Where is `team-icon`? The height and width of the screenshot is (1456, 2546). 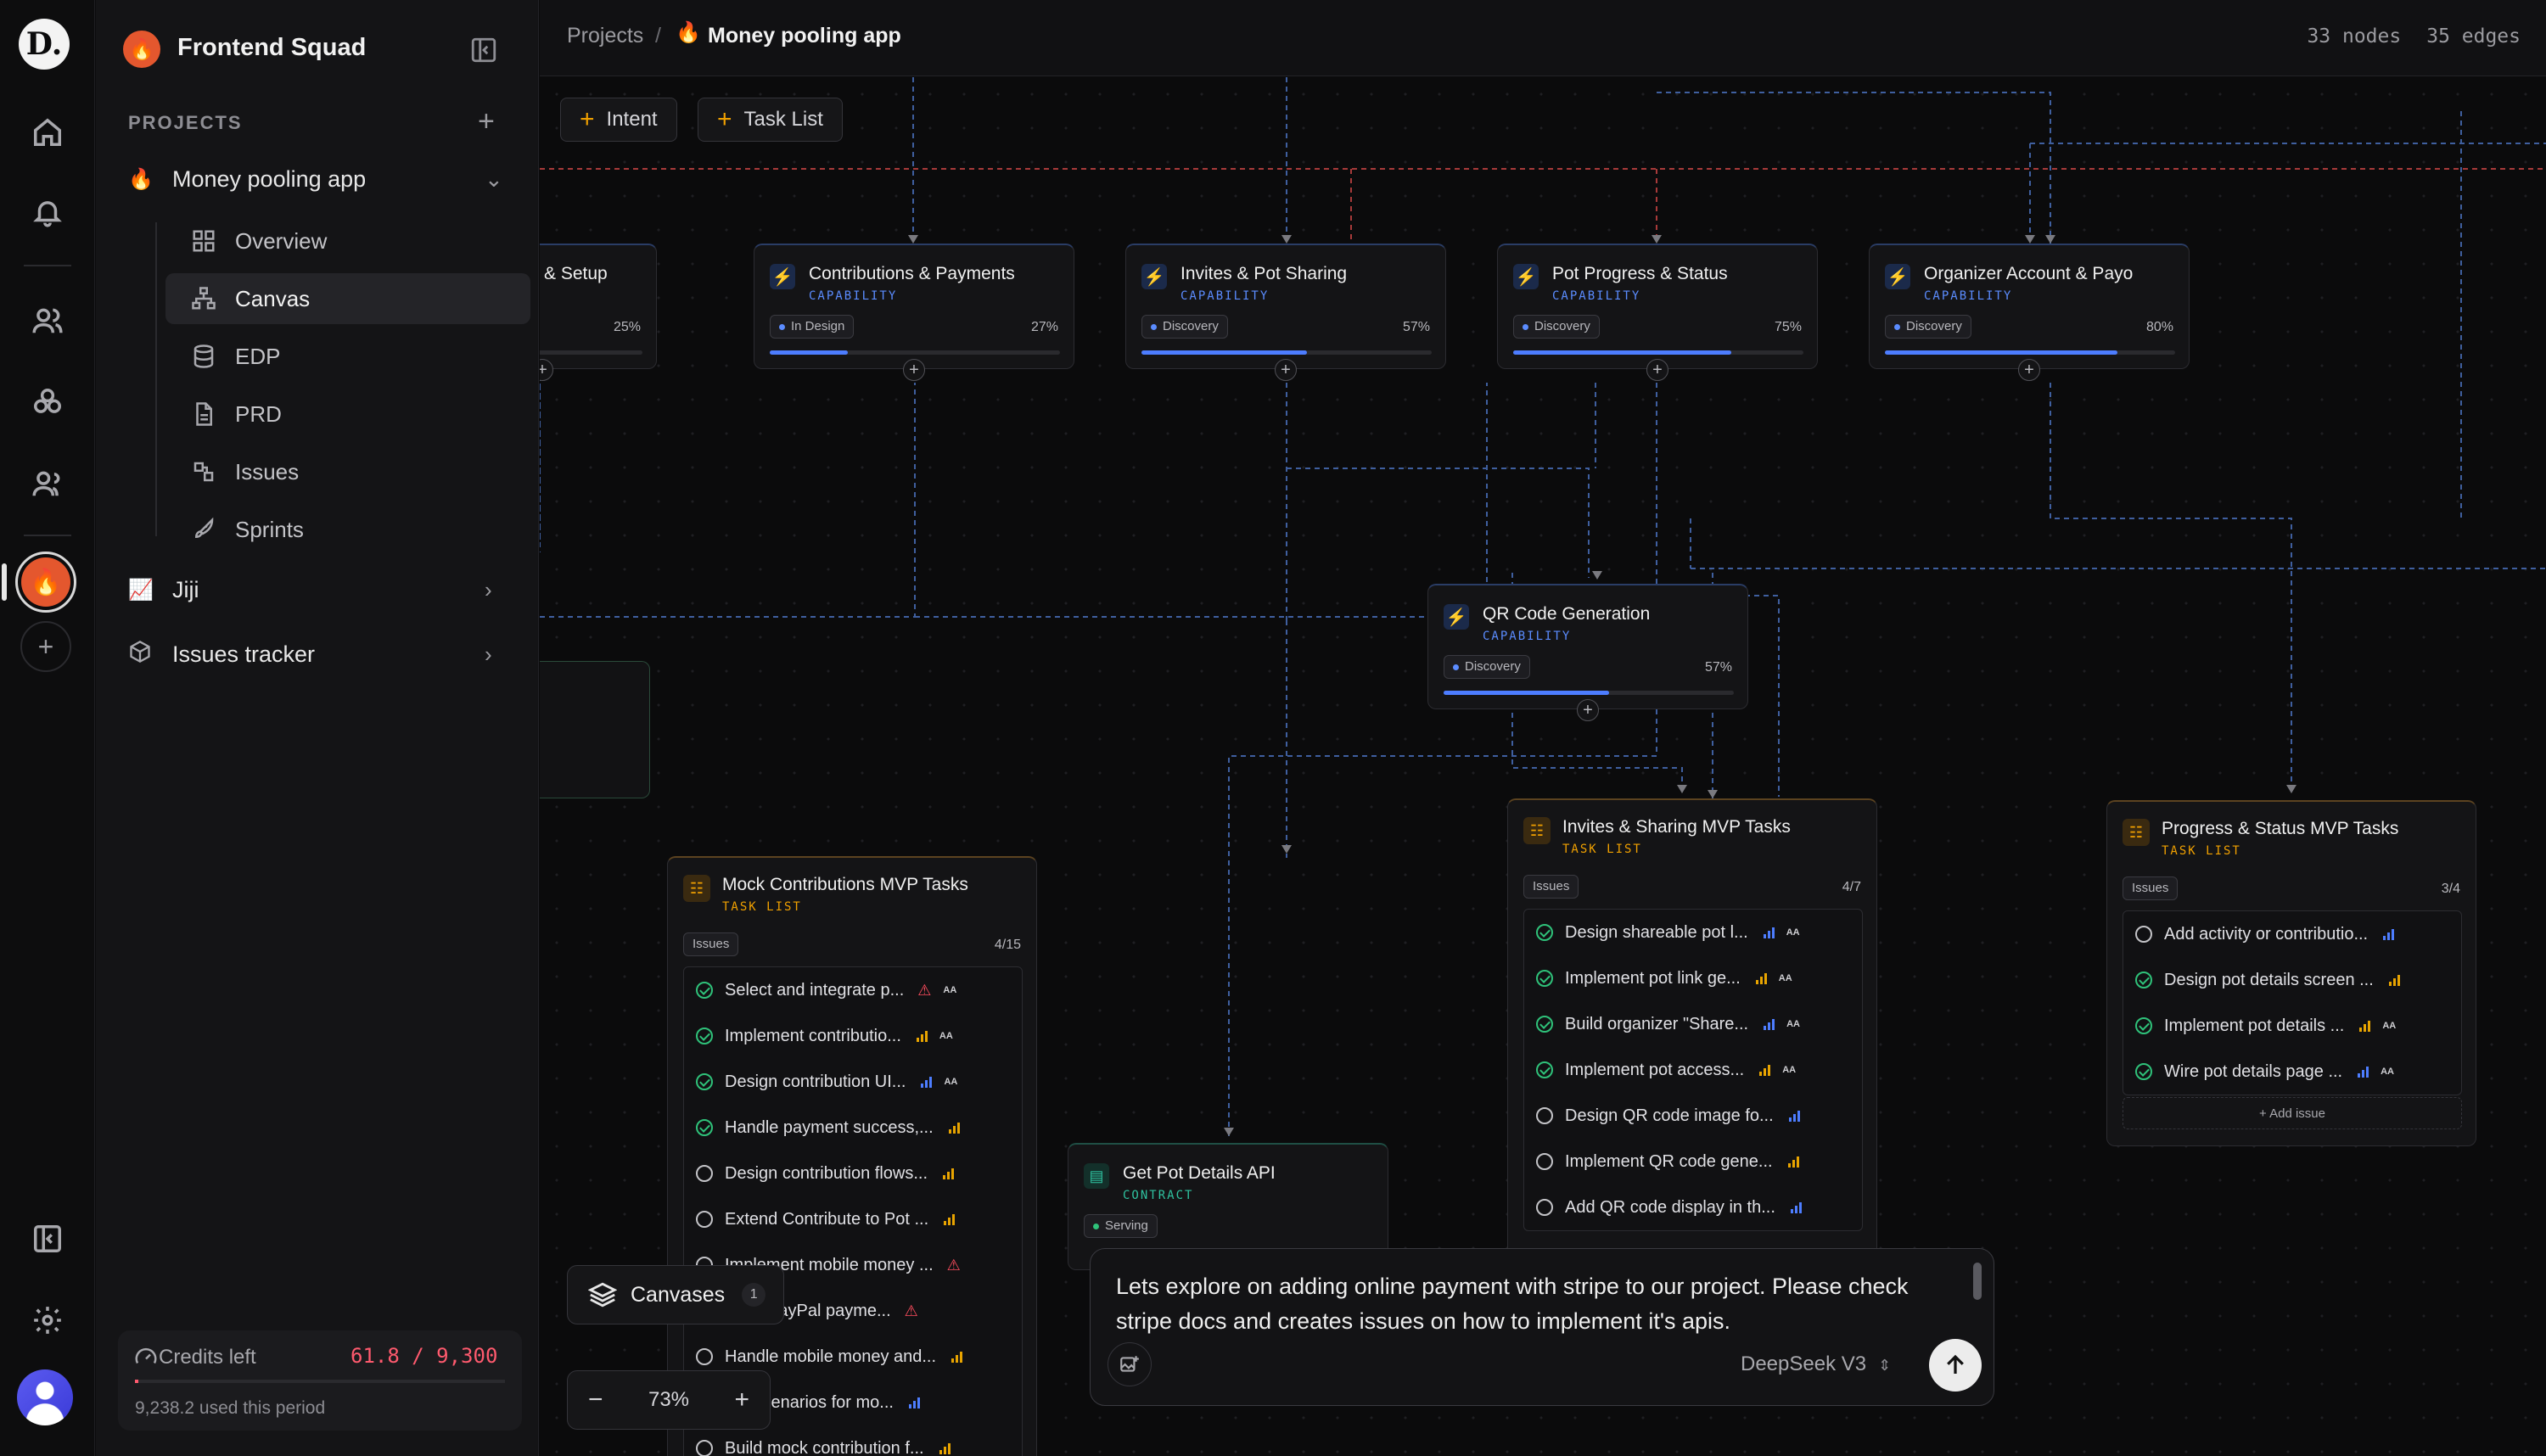
team-icon is located at coordinates (47, 484).